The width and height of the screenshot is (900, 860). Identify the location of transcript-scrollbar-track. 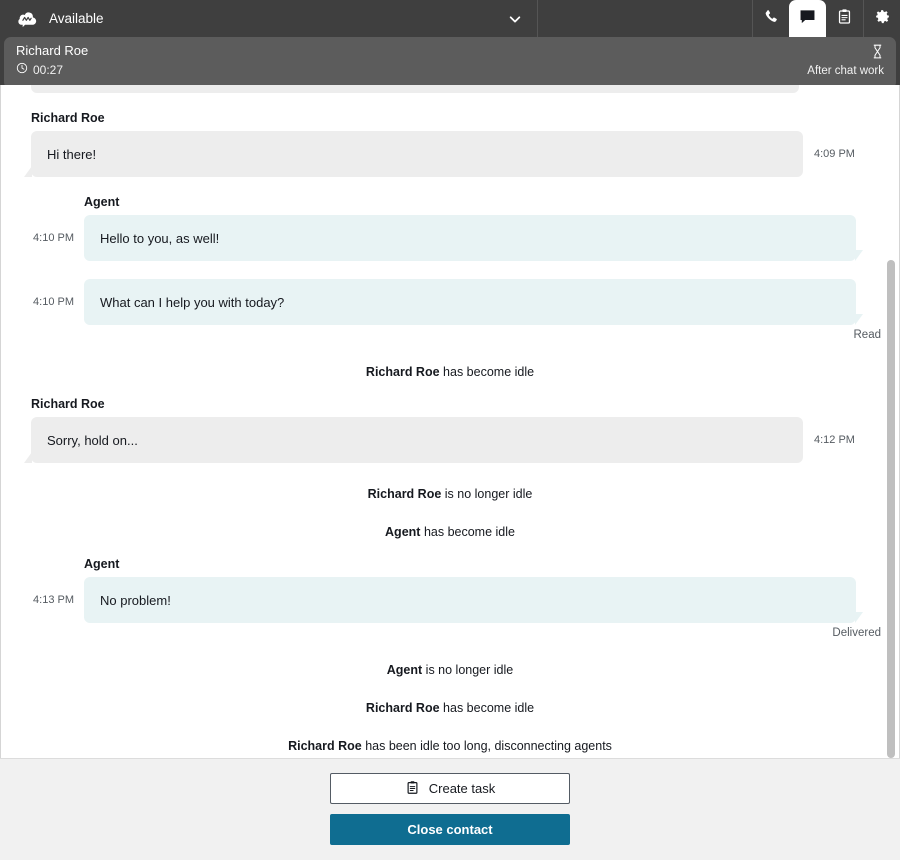
(891, 421).